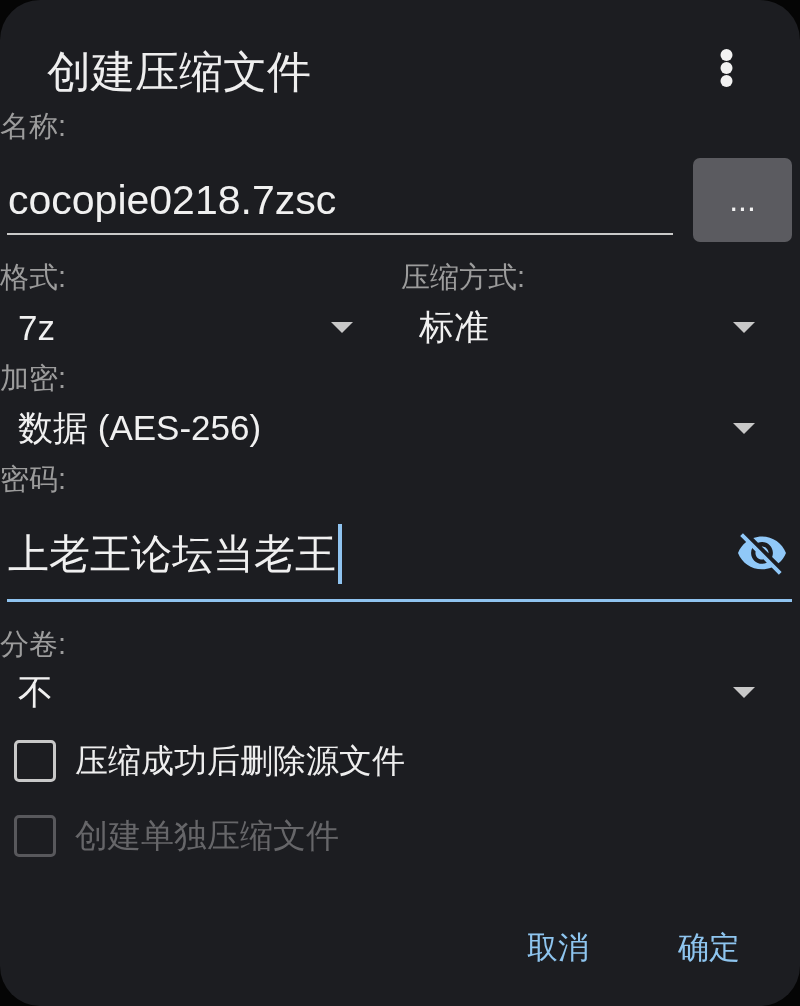  Describe the element at coordinates (400, 692) in the screenshot. I see `split-dropdown: 不` at that location.